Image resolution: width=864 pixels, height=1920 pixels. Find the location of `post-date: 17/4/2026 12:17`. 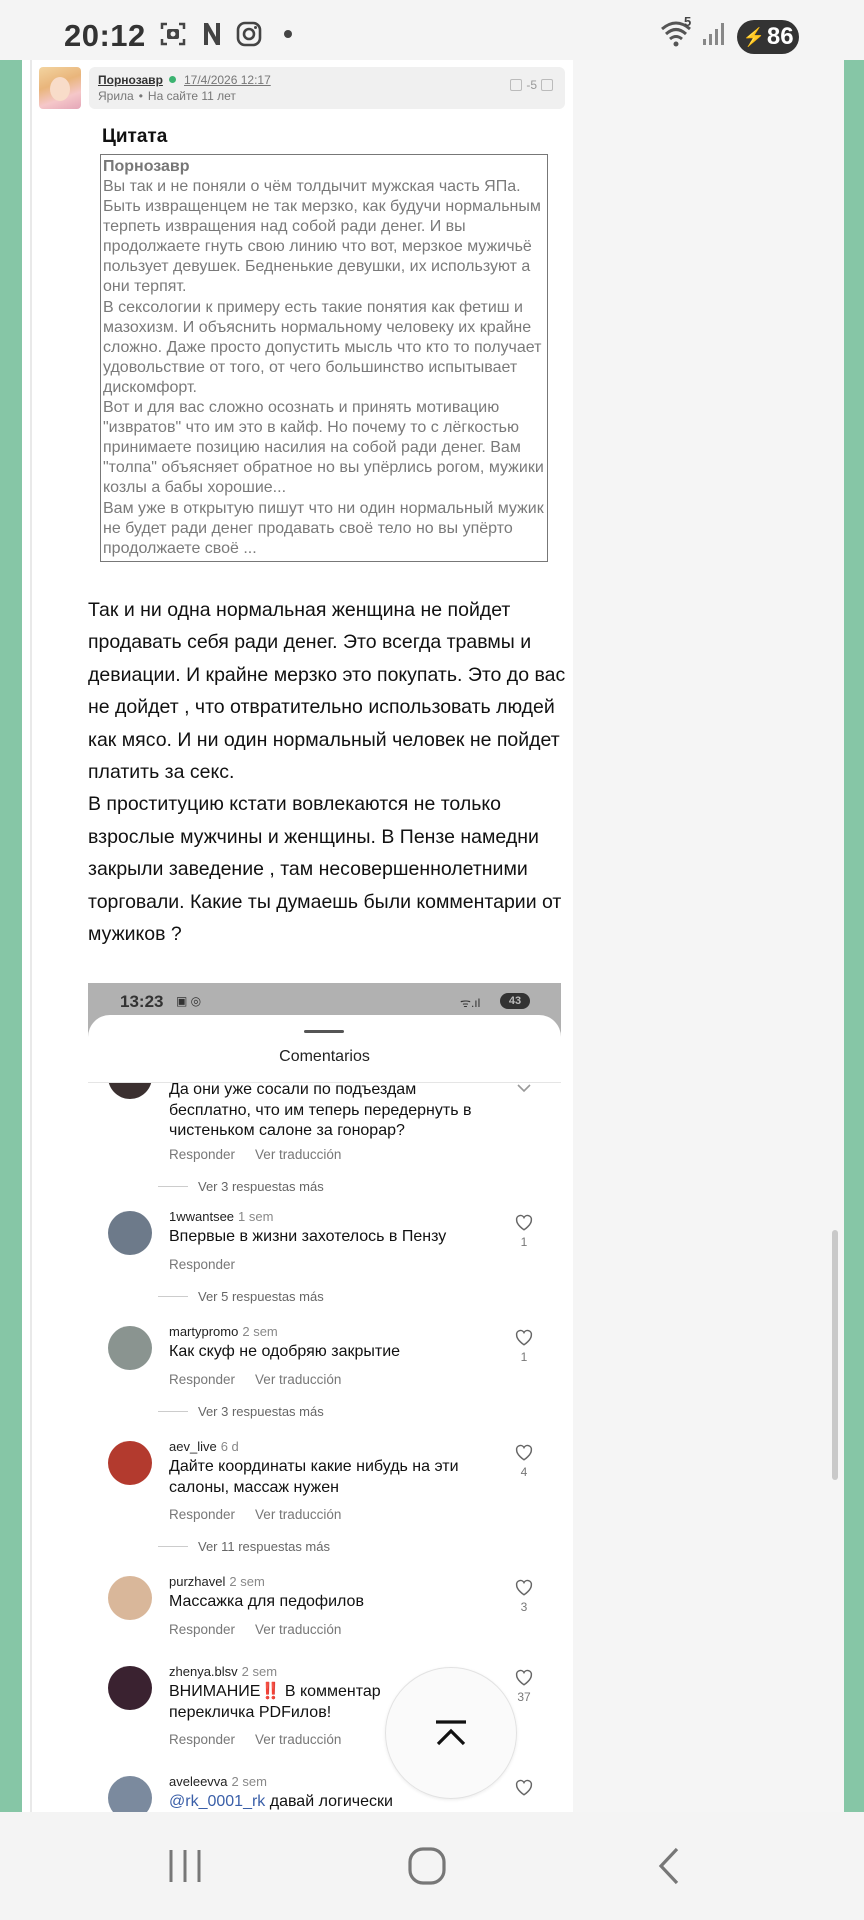

post-date: 17/4/2026 12:17 is located at coordinates (227, 80).